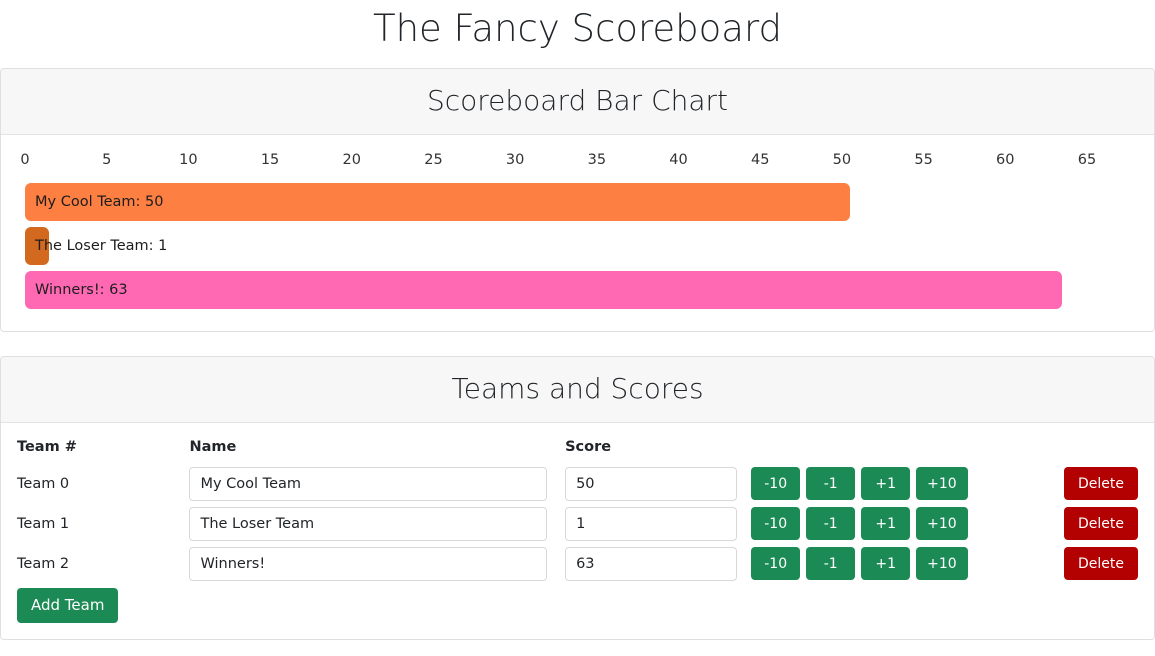 The image size is (1155, 656). Describe the element at coordinates (25, 159) in the screenshot. I see `x-axis-tick-label: 0` at that location.